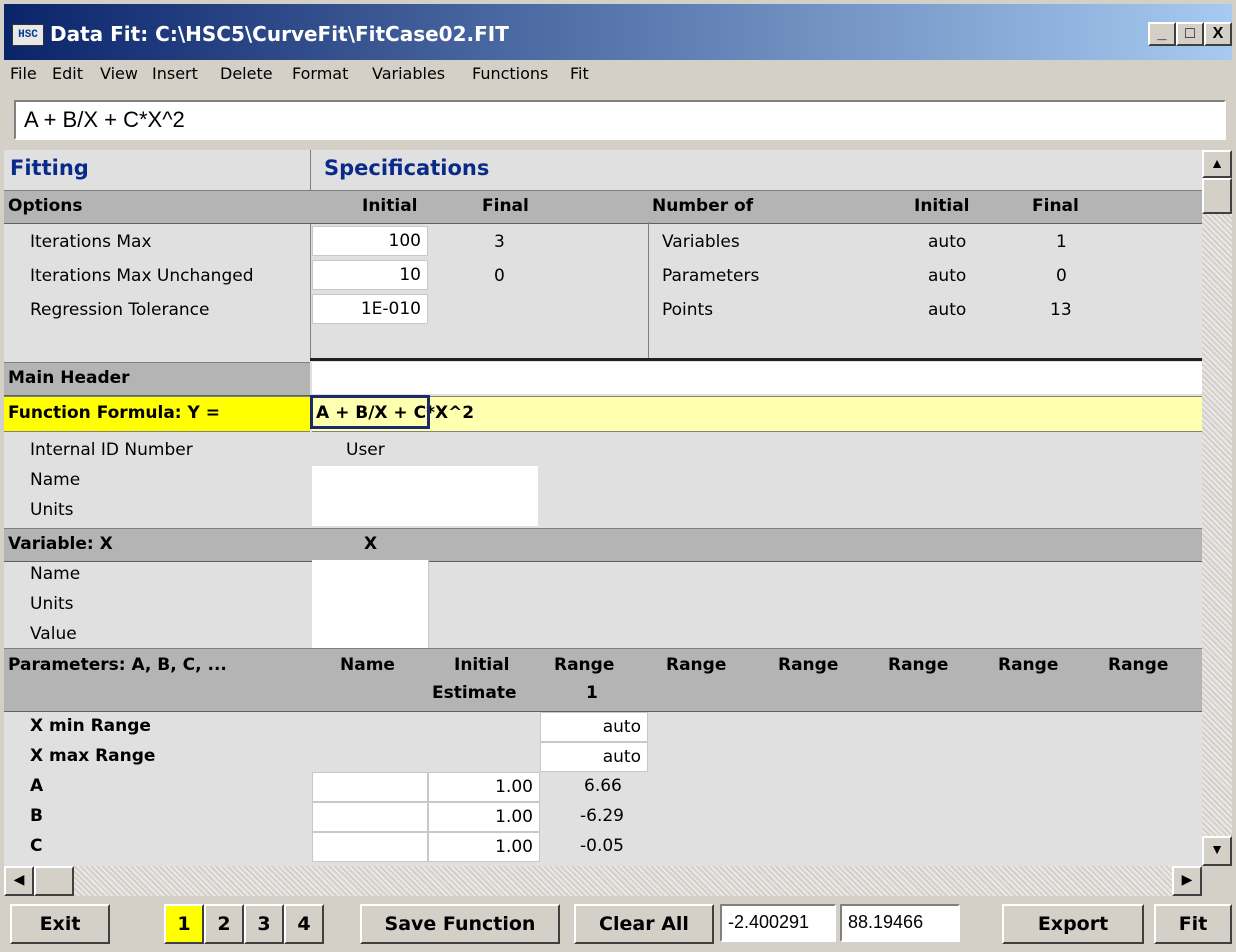 The width and height of the screenshot is (1236, 952). What do you see at coordinates (408, 73) in the screenshot?
I see `menu-variables: Variables` at bounding box center [408, 73].